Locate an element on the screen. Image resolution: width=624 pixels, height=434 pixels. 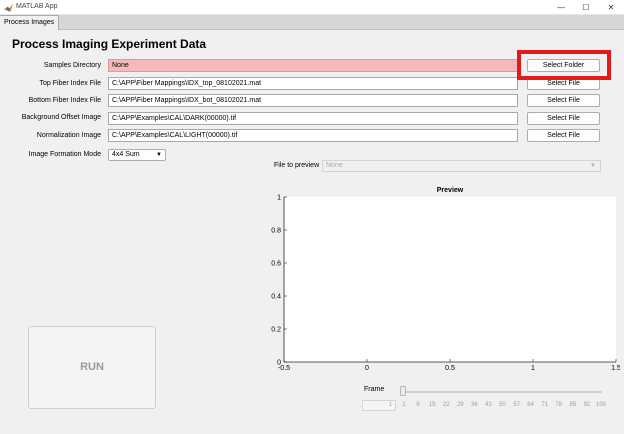
frame-tick-label: 36 is located at coordinates (474, 405).